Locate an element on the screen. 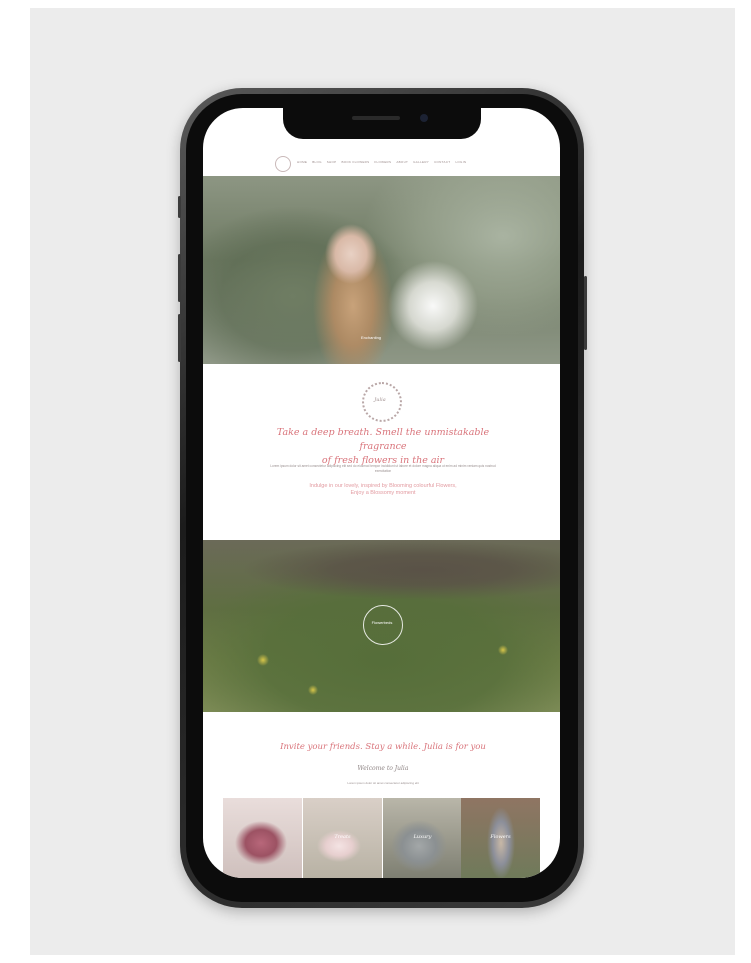  nav-item-contact: CONTACT is located at coordinates (442, 162).